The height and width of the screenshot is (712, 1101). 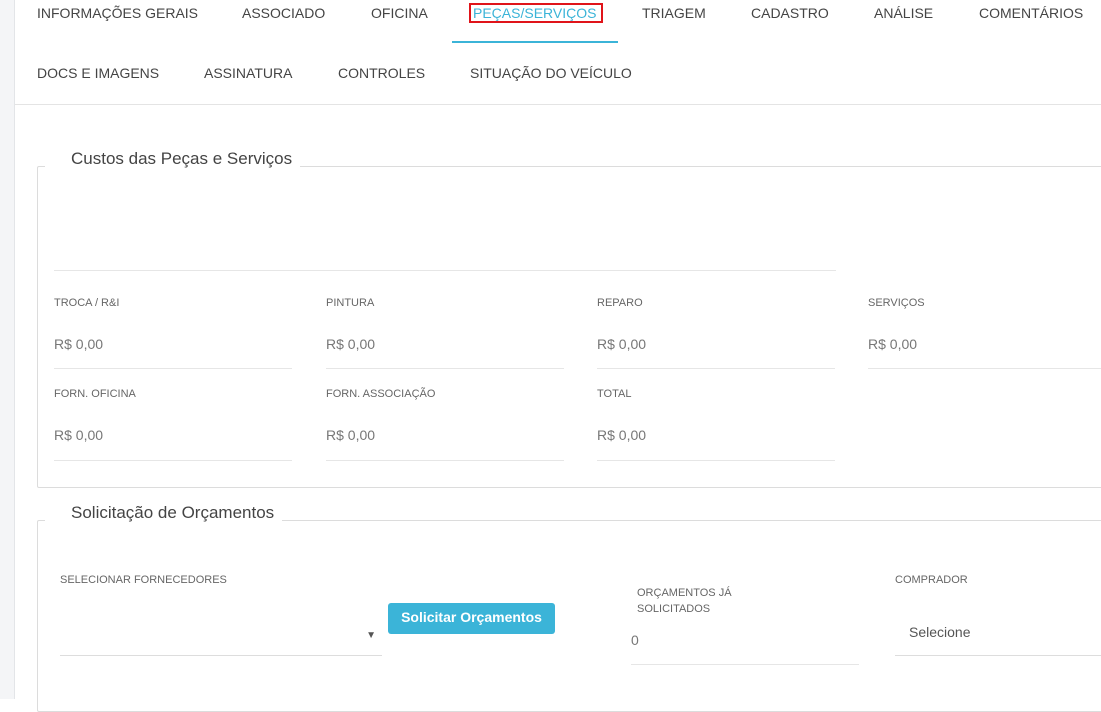 I want to click on requested-underline, so click(x=745, y=664).